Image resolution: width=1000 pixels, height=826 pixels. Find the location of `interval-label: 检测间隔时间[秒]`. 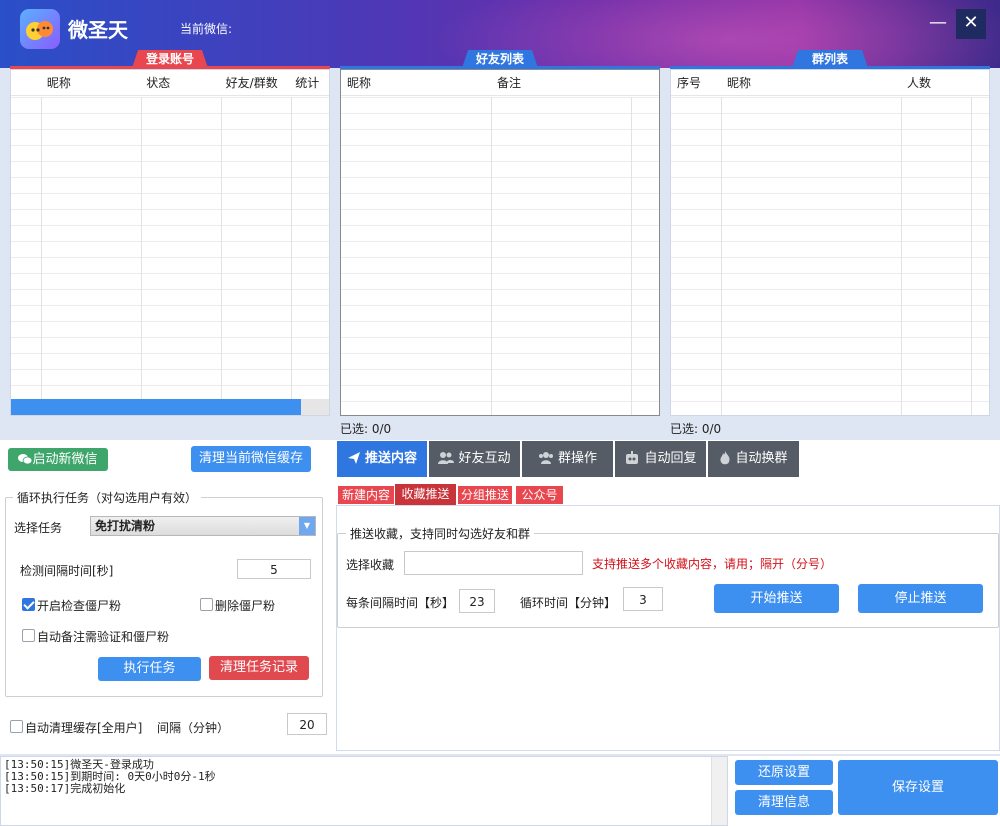

interval-label: 检测间隔时间[秒] is located at coordinates (67, 571).